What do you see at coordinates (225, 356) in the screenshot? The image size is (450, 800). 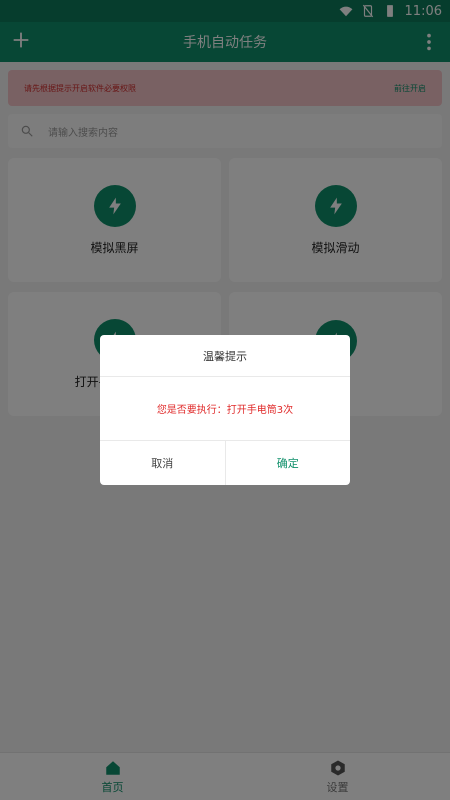 I see `dialog-title: 温馨提示` at bounding box center [225, 356].